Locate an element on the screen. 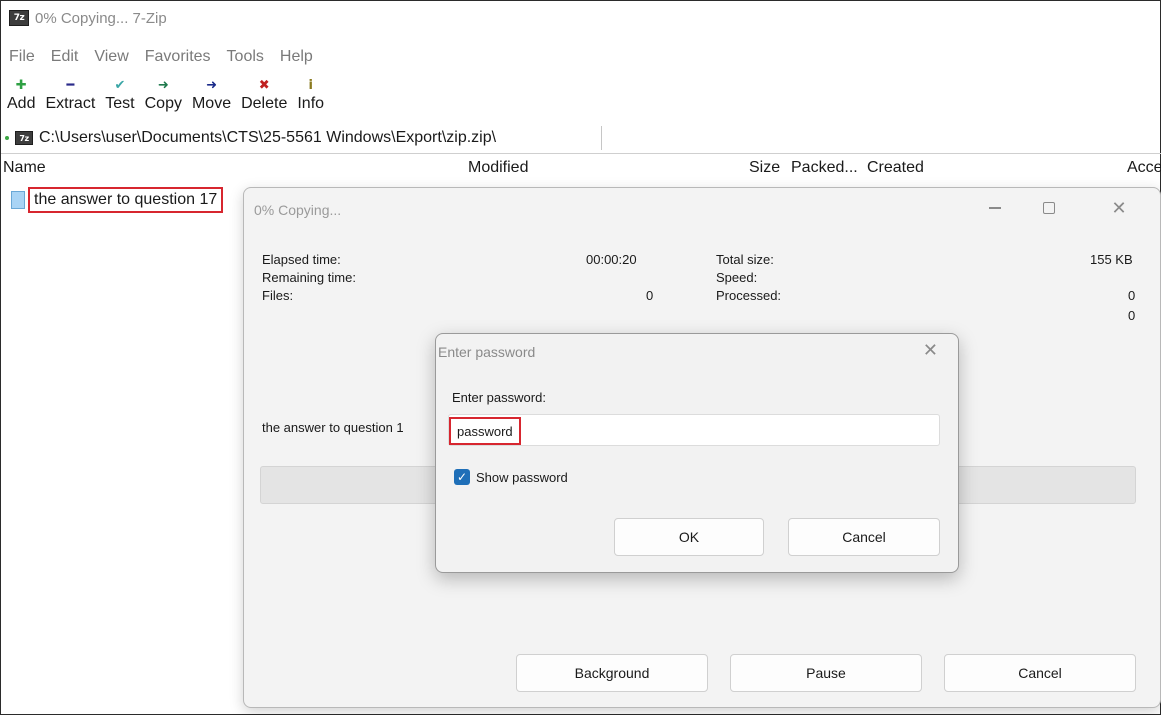  copy-button: ➜ Copy is located at coordinates (163, 95).